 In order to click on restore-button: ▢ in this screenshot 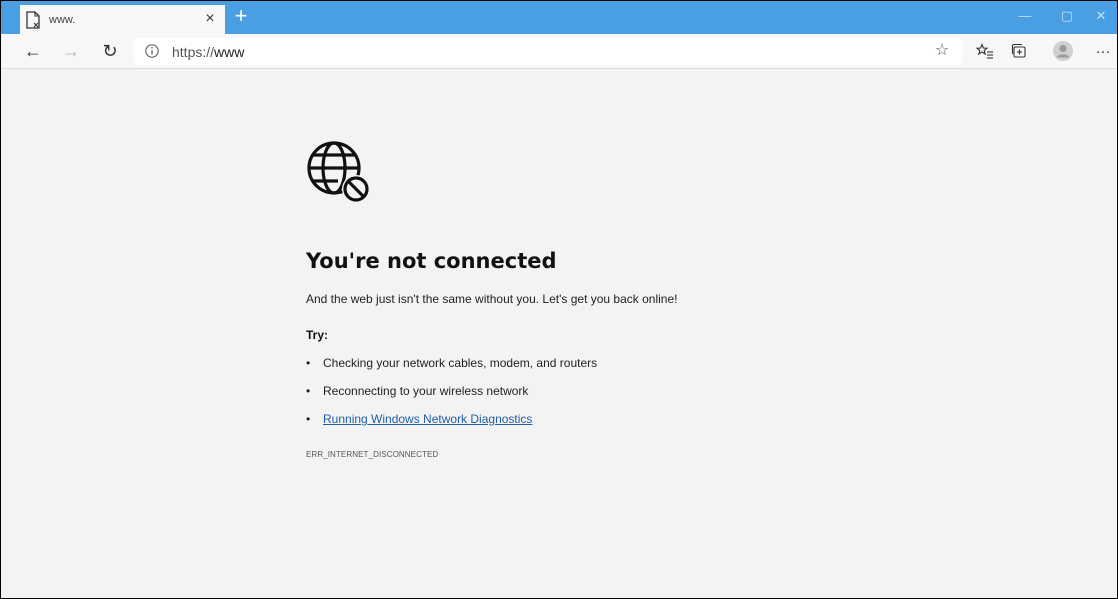, I will do `click(1067, 17)`.